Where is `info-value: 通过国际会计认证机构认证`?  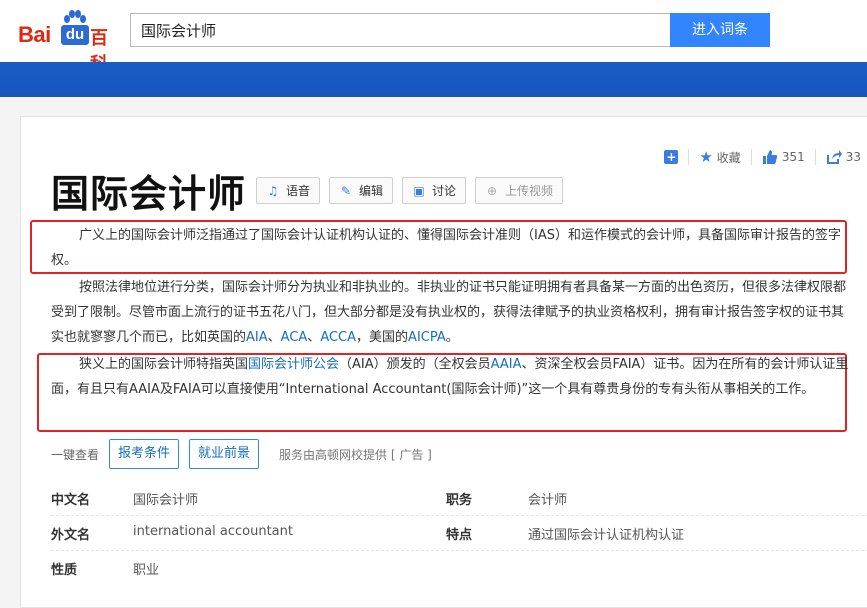
info-value: 通过国际会计认证机构认证 is located at coordinates (606, 535).